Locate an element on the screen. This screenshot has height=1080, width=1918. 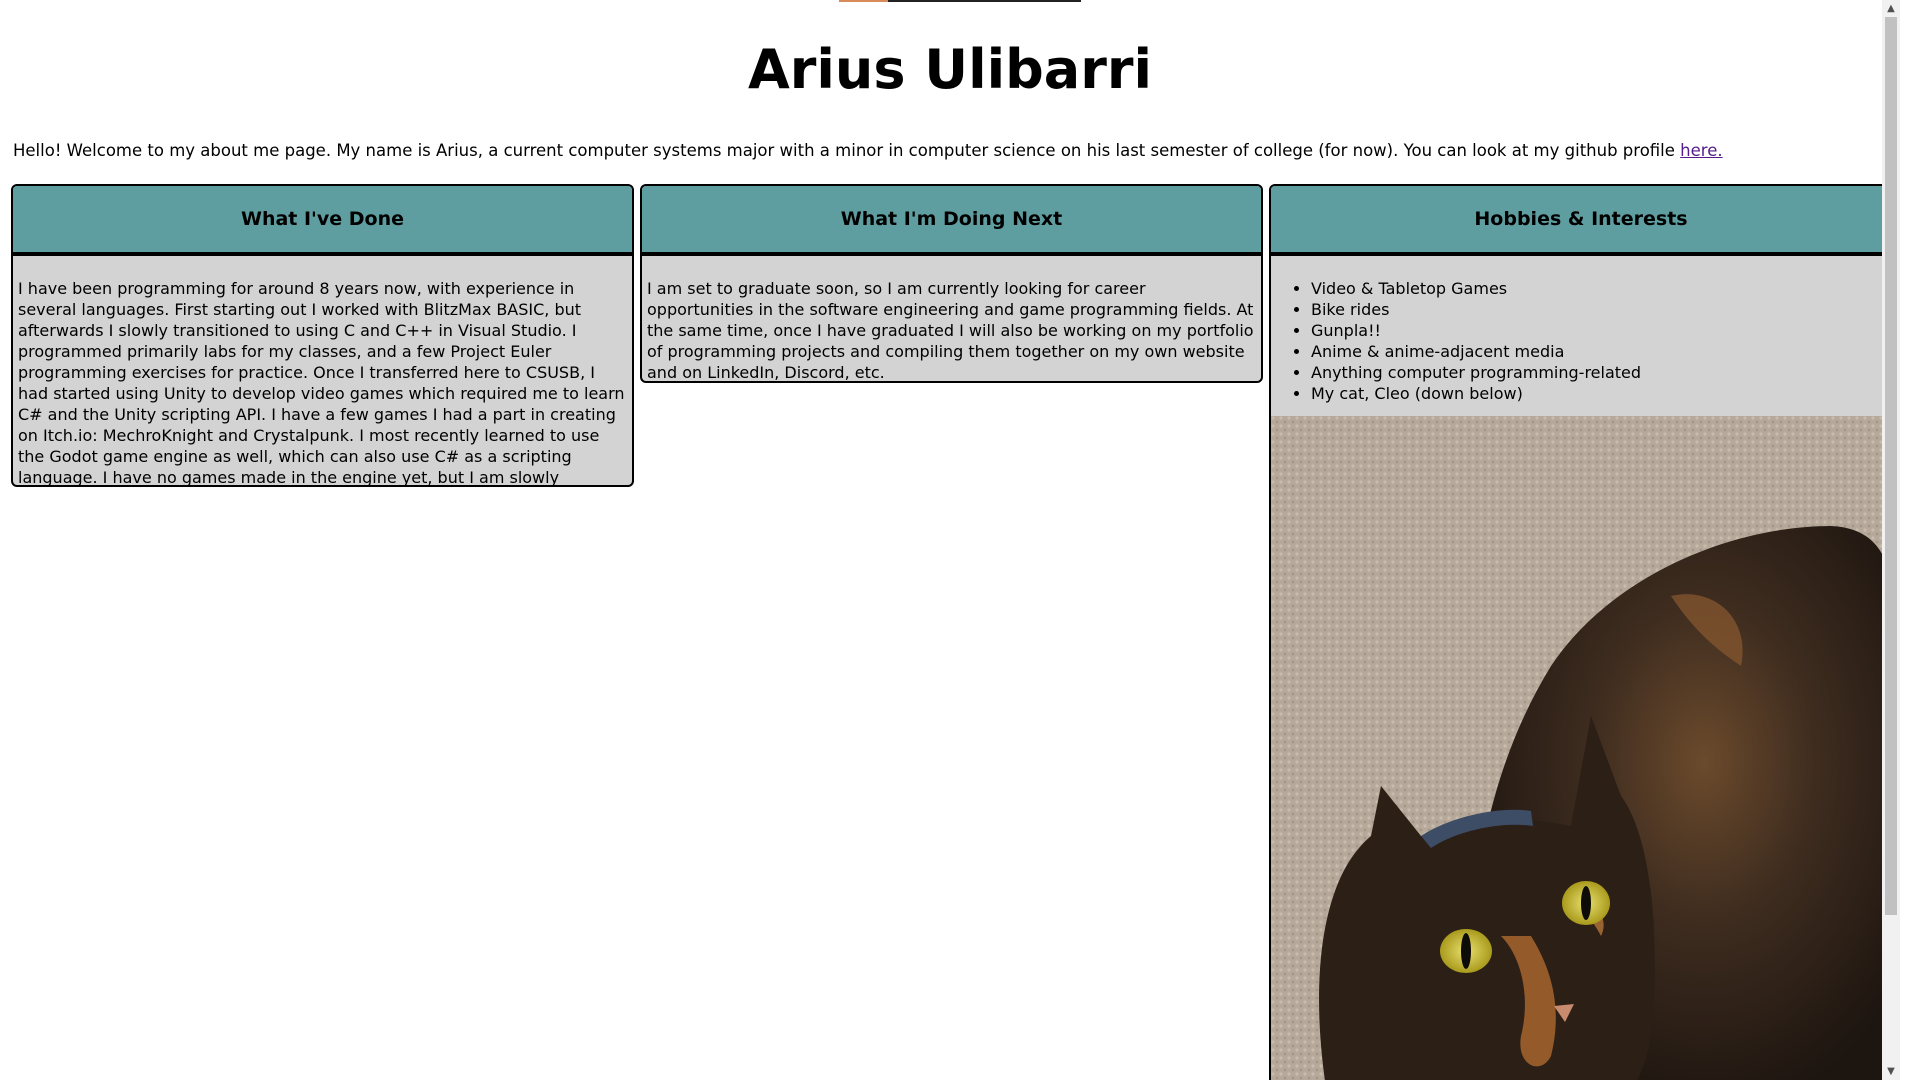
list-item: Gunpla!! is located at coordinates (1601, 330).